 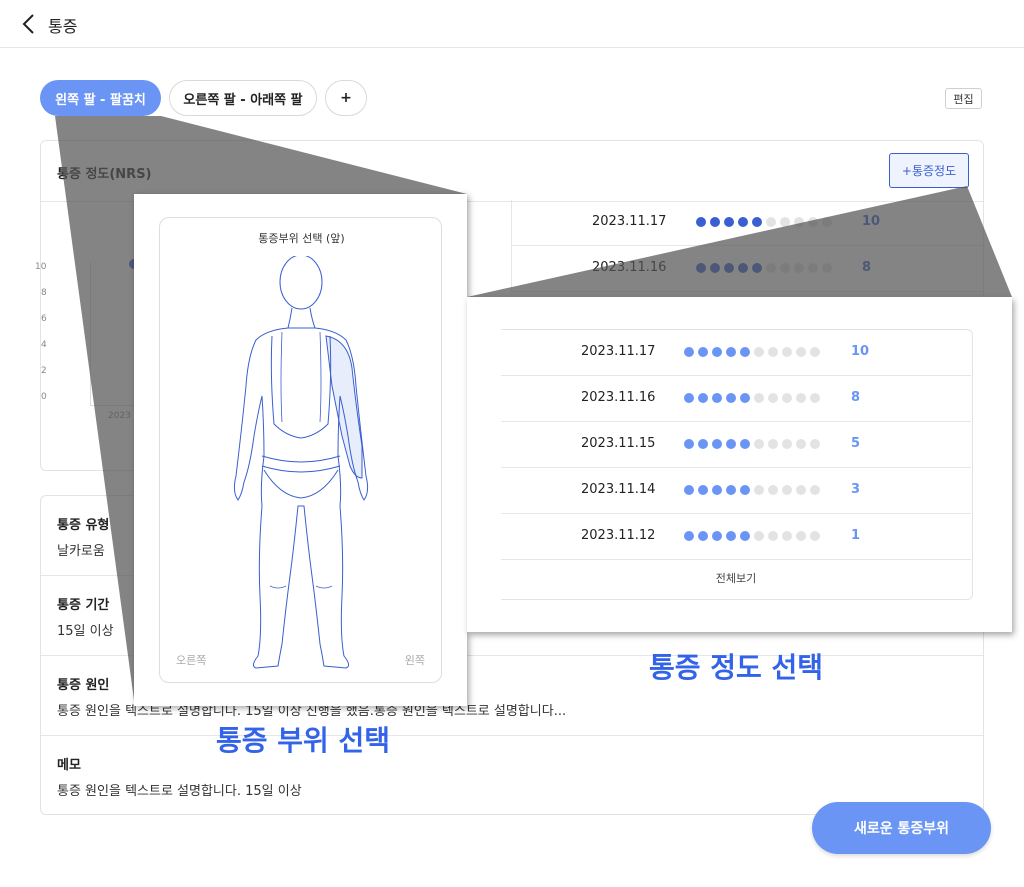 What do you see at coordinates (300, 464) in the screenshot?
I see `body-figure-icon` at bounding box center [300, 464].